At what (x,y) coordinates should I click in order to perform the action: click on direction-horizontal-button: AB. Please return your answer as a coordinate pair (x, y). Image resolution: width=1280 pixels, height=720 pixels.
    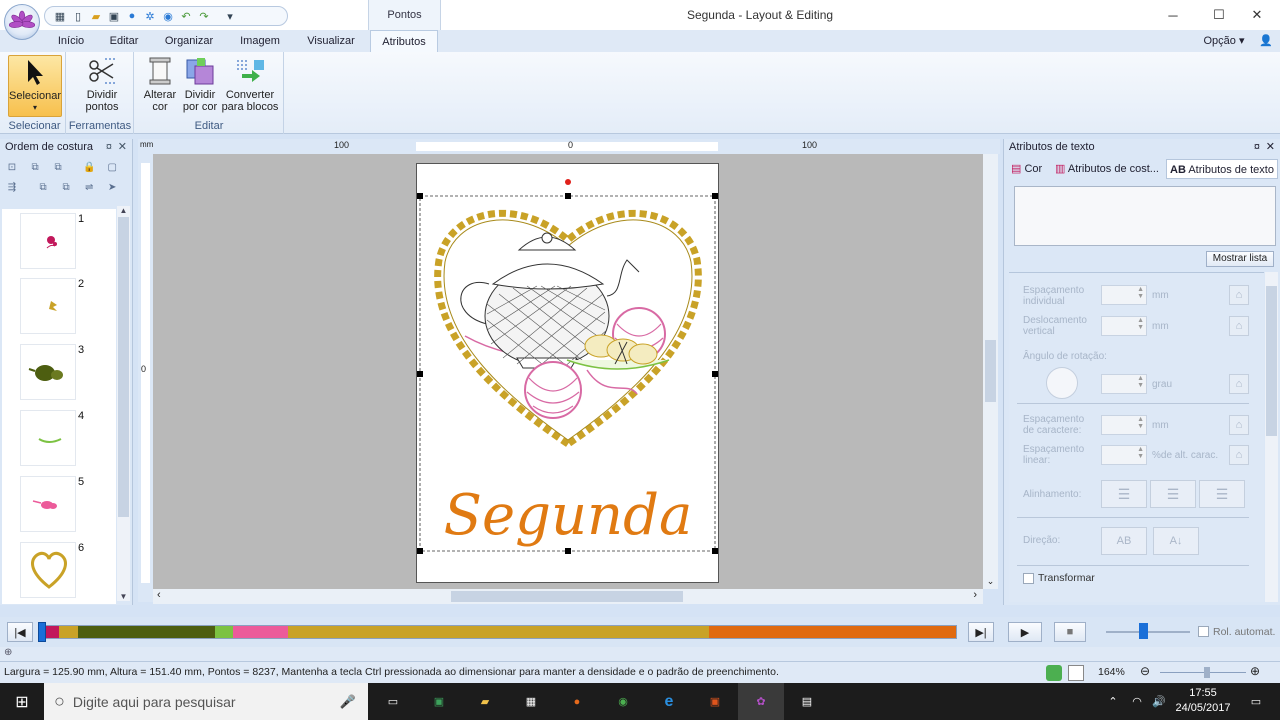
    Looking at the image, I should click on (1124, 541).